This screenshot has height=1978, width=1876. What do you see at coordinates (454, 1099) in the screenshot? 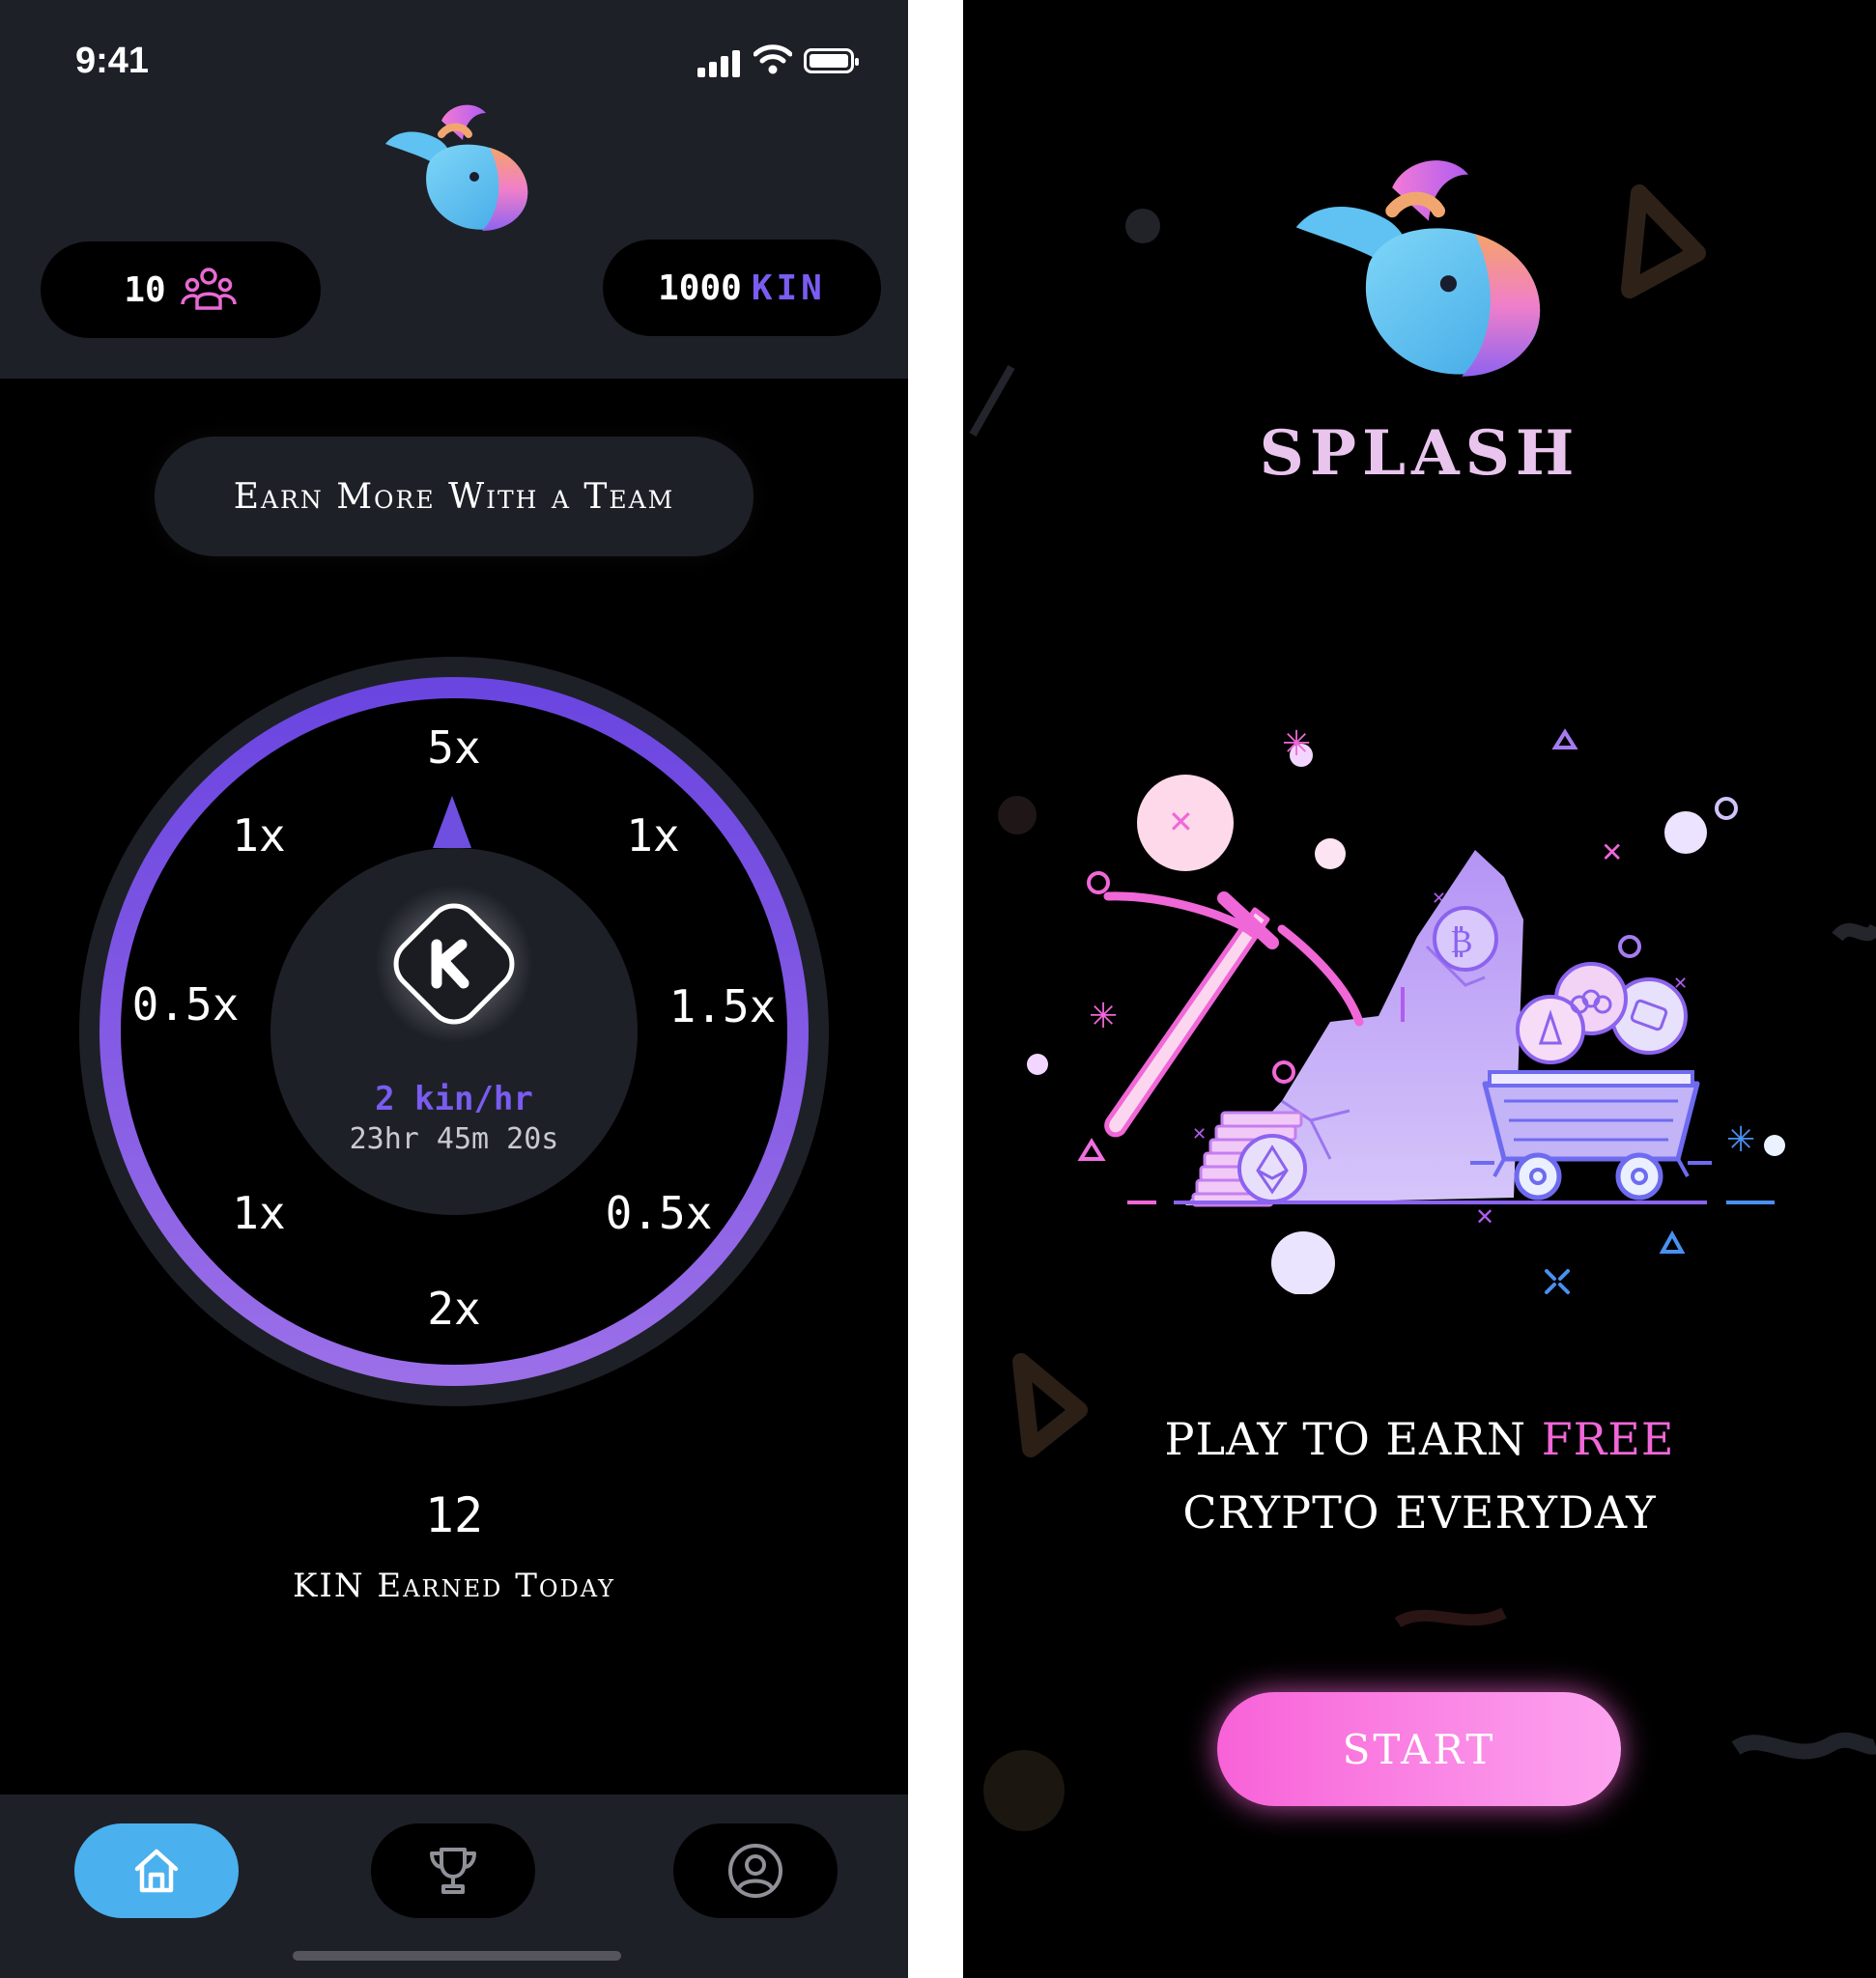
I see `earn-rate: 2 kin/hr` at bounding box center [454, 1099].